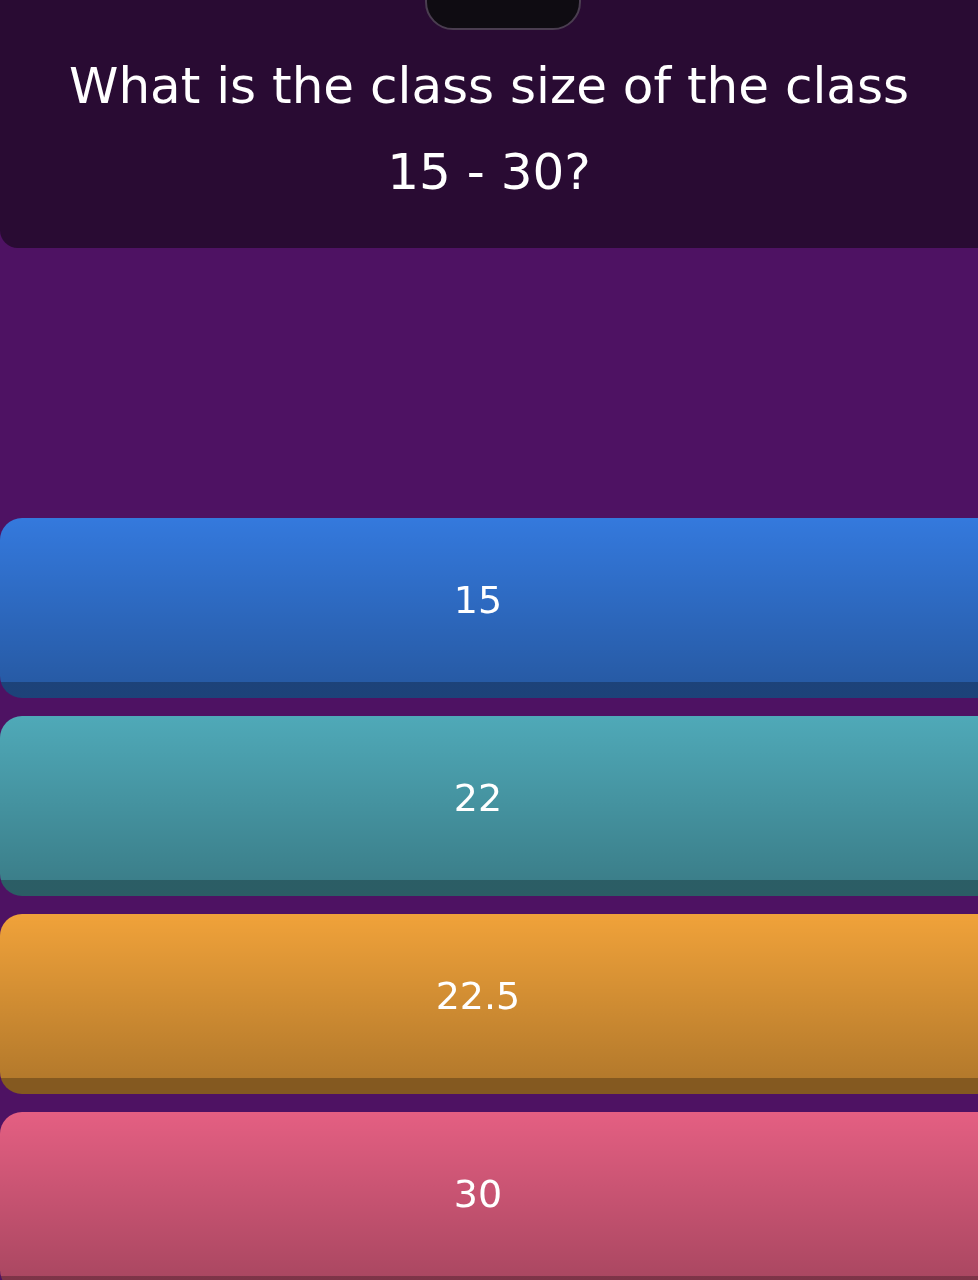  Describe the element at coordinates (489, 1196) in the screenshot. I see `answer-option: 30` at that location.